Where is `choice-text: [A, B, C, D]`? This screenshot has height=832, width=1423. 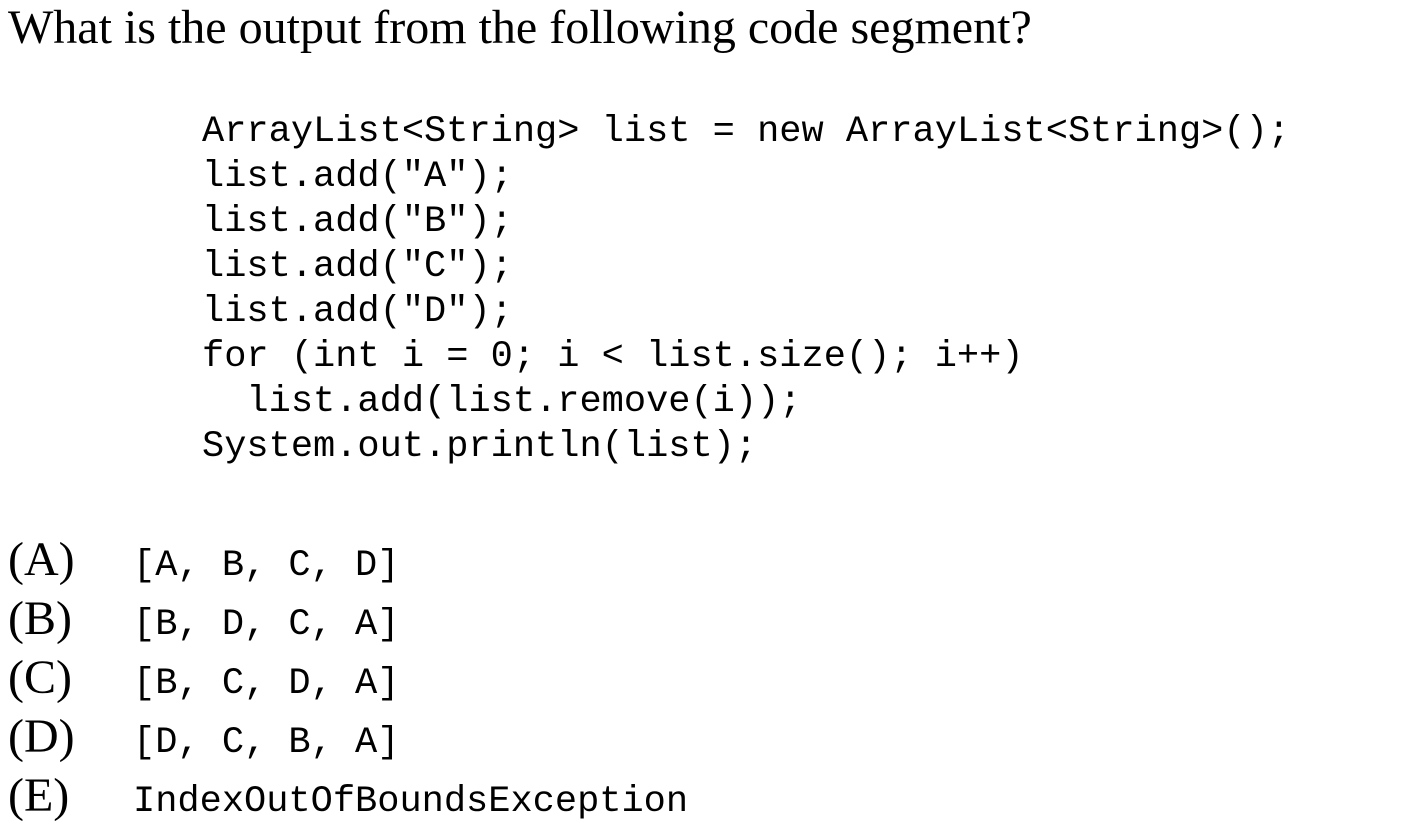 choice-text: [A, B, C, D] is located at coordinates (266, 566).